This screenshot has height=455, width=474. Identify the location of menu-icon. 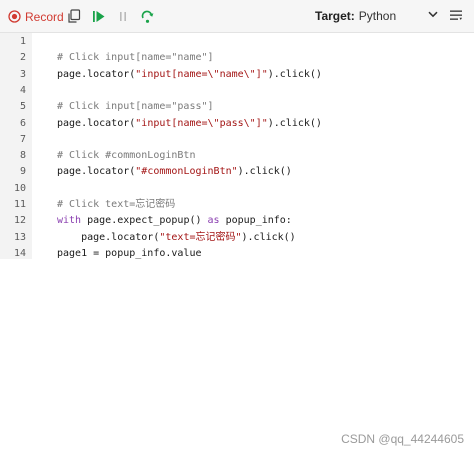
(456, 15).